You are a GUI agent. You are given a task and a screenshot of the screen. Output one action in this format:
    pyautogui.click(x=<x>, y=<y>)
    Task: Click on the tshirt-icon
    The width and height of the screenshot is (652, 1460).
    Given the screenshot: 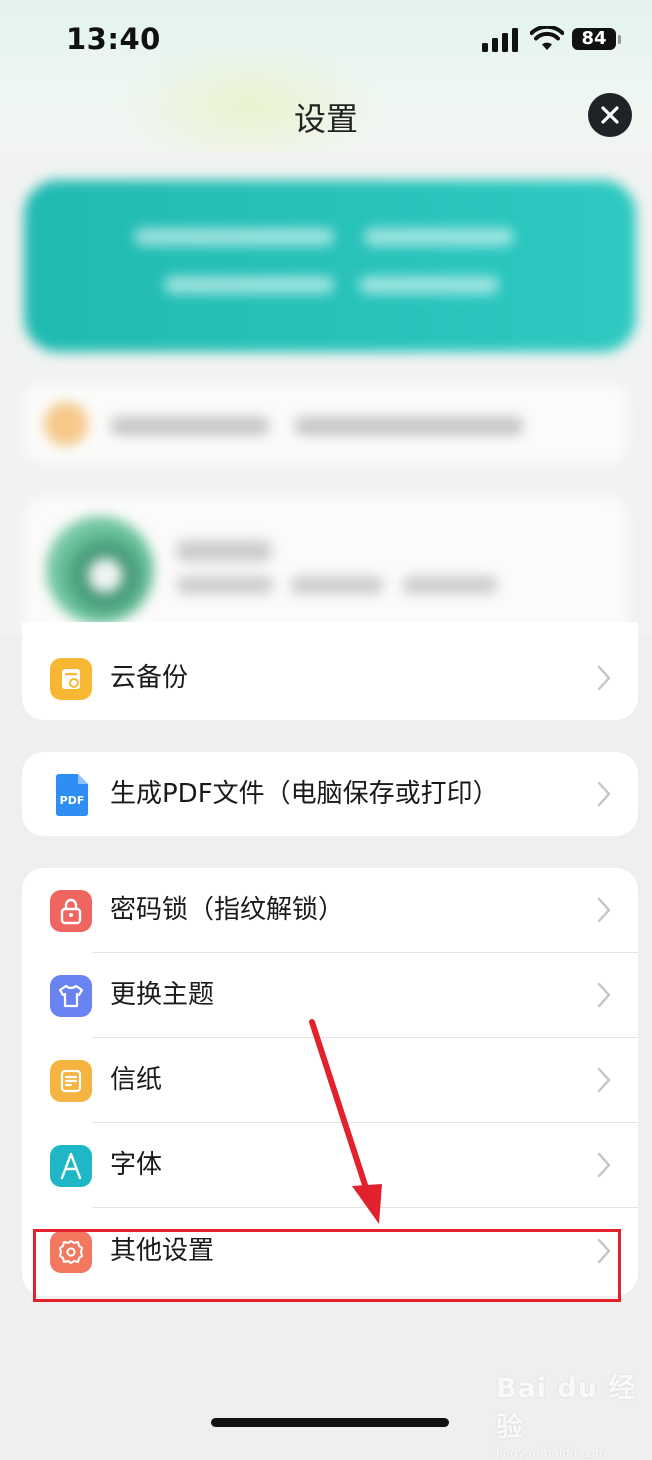 What is the action you would take?
    pyautogui.click(x=71, y=996)
    